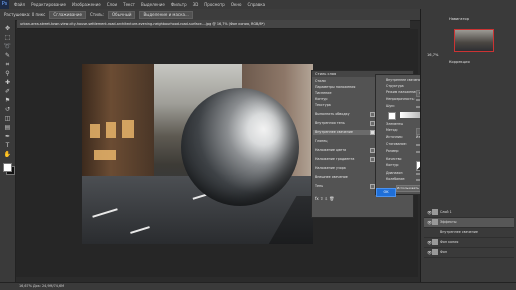  What do you see at coordinates (7, 83) in the screenshot?
I see `healing-tool-icon: ✚` at bounding box center [7, 83].